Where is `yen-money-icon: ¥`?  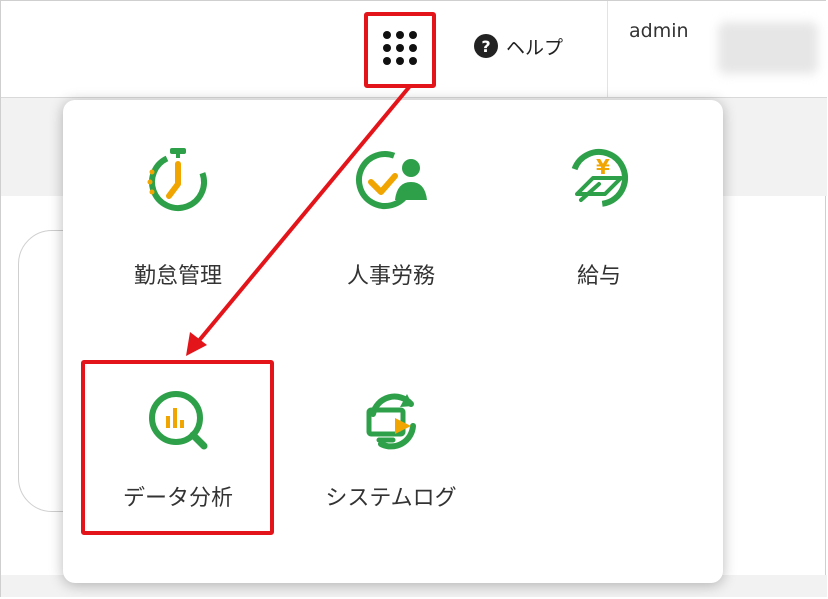 yen-money-icon: ¥ is located at coordinates (599, 178).